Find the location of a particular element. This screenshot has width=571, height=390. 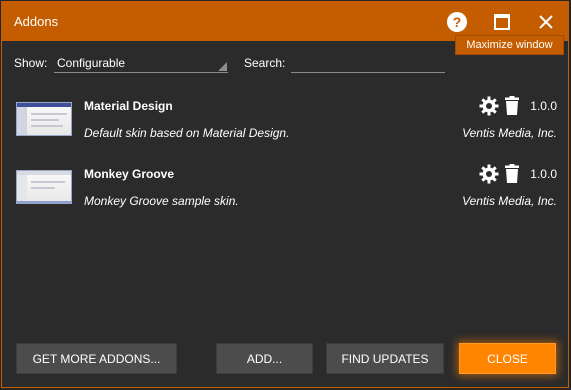

search-label: Search: is located at coordinates (265, 63).